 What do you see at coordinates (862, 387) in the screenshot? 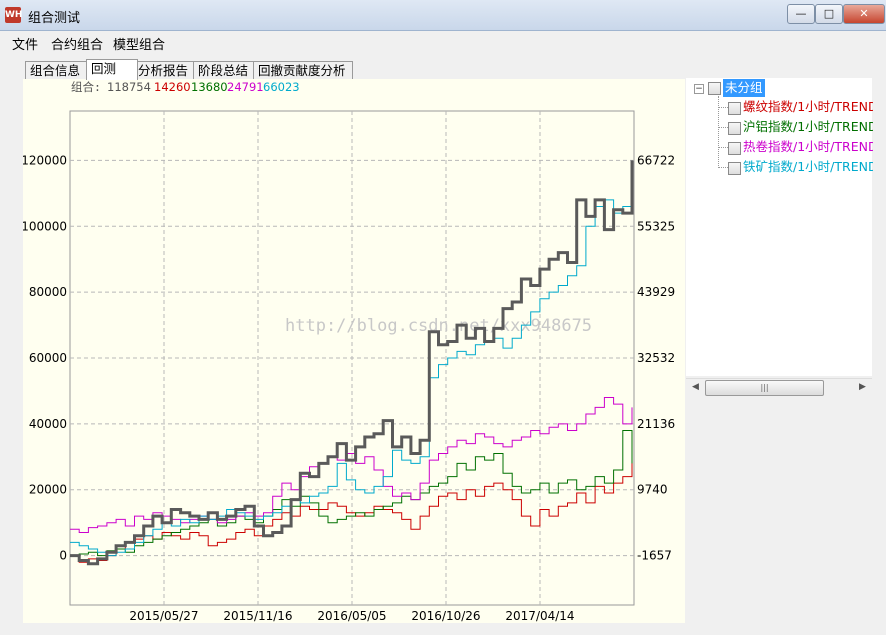
I see `scroll-right-icon: ▶` at bounding box center [862, 387].